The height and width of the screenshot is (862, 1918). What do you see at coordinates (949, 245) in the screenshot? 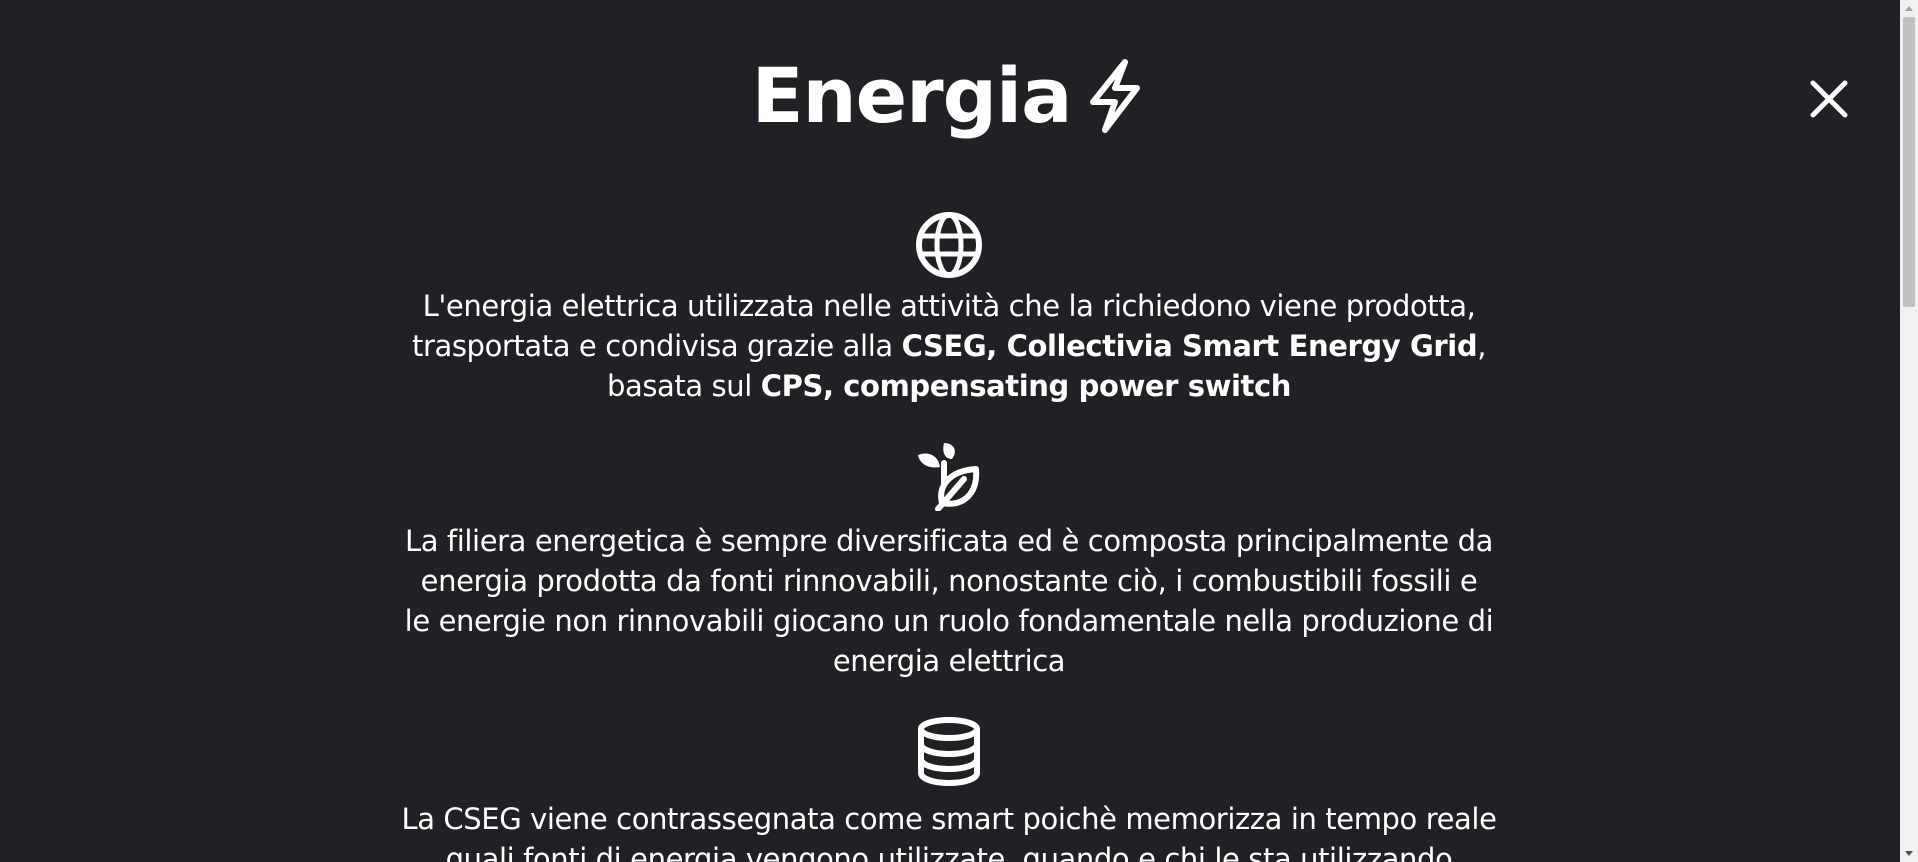
I see `globe-icon` at bounding box center [949, 245].